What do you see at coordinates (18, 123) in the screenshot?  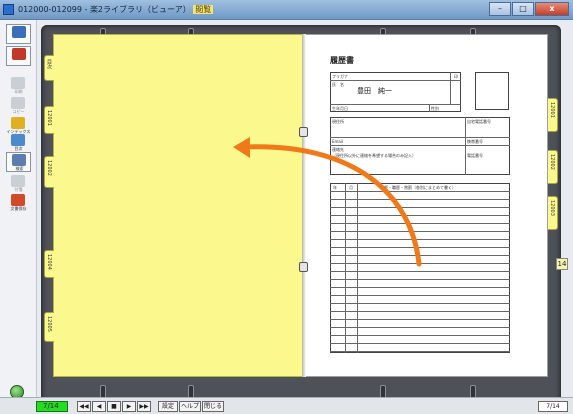 I see `index-icon` at bounding box center [18, 123].